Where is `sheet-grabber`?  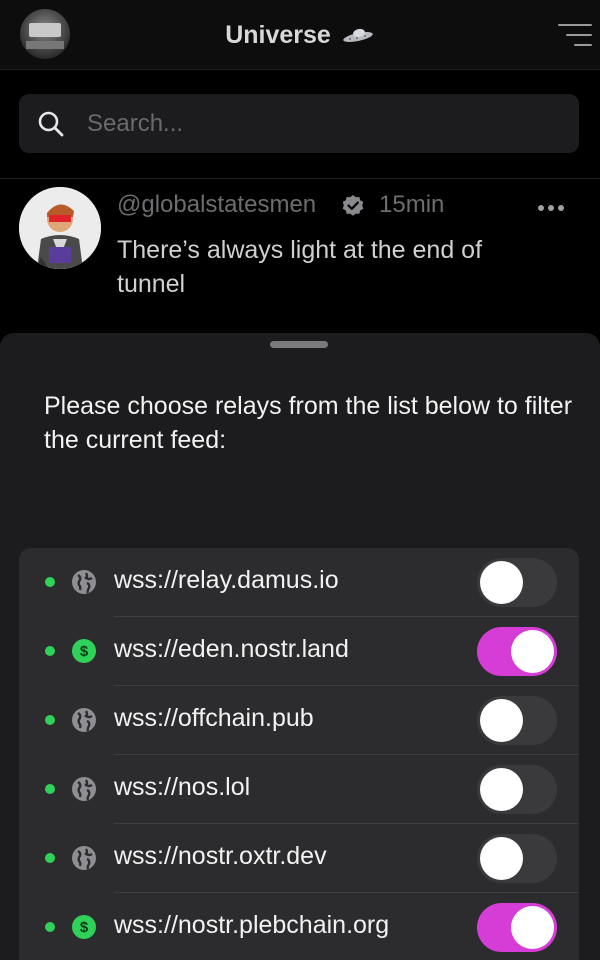
sheet-grabber is located at coordinates (299, 344).